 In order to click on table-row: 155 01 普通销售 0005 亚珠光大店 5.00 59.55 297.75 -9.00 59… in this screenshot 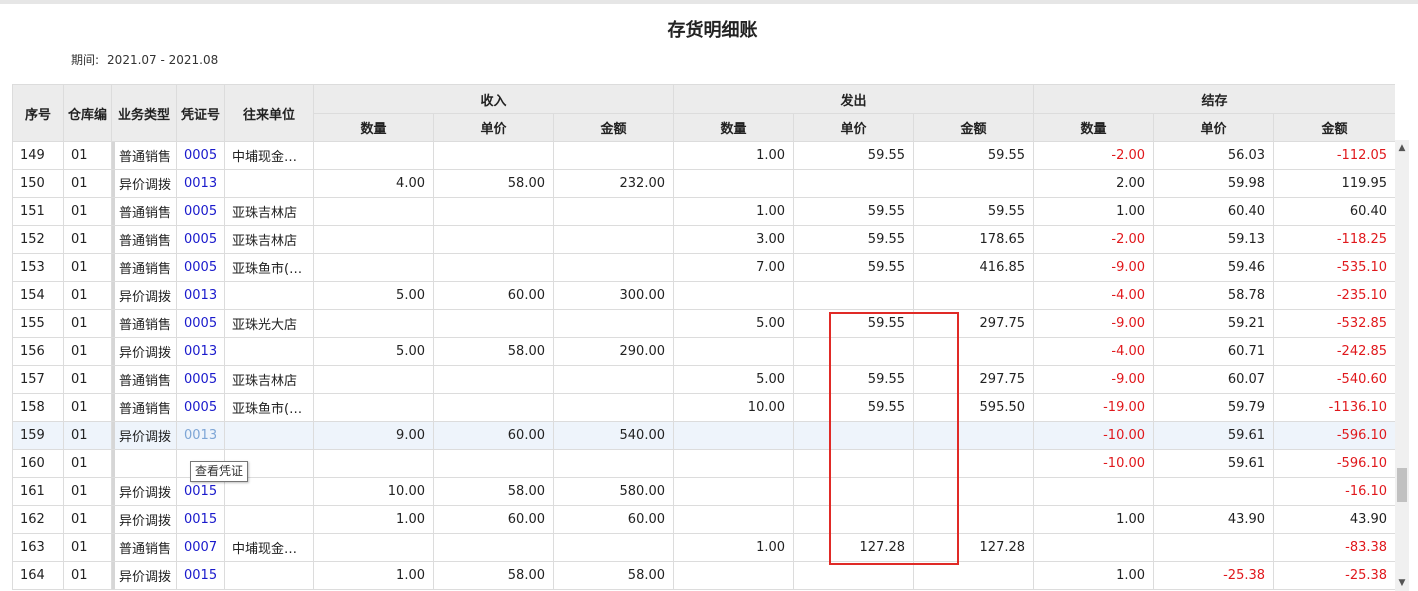, I will do `click(703, 323)`.